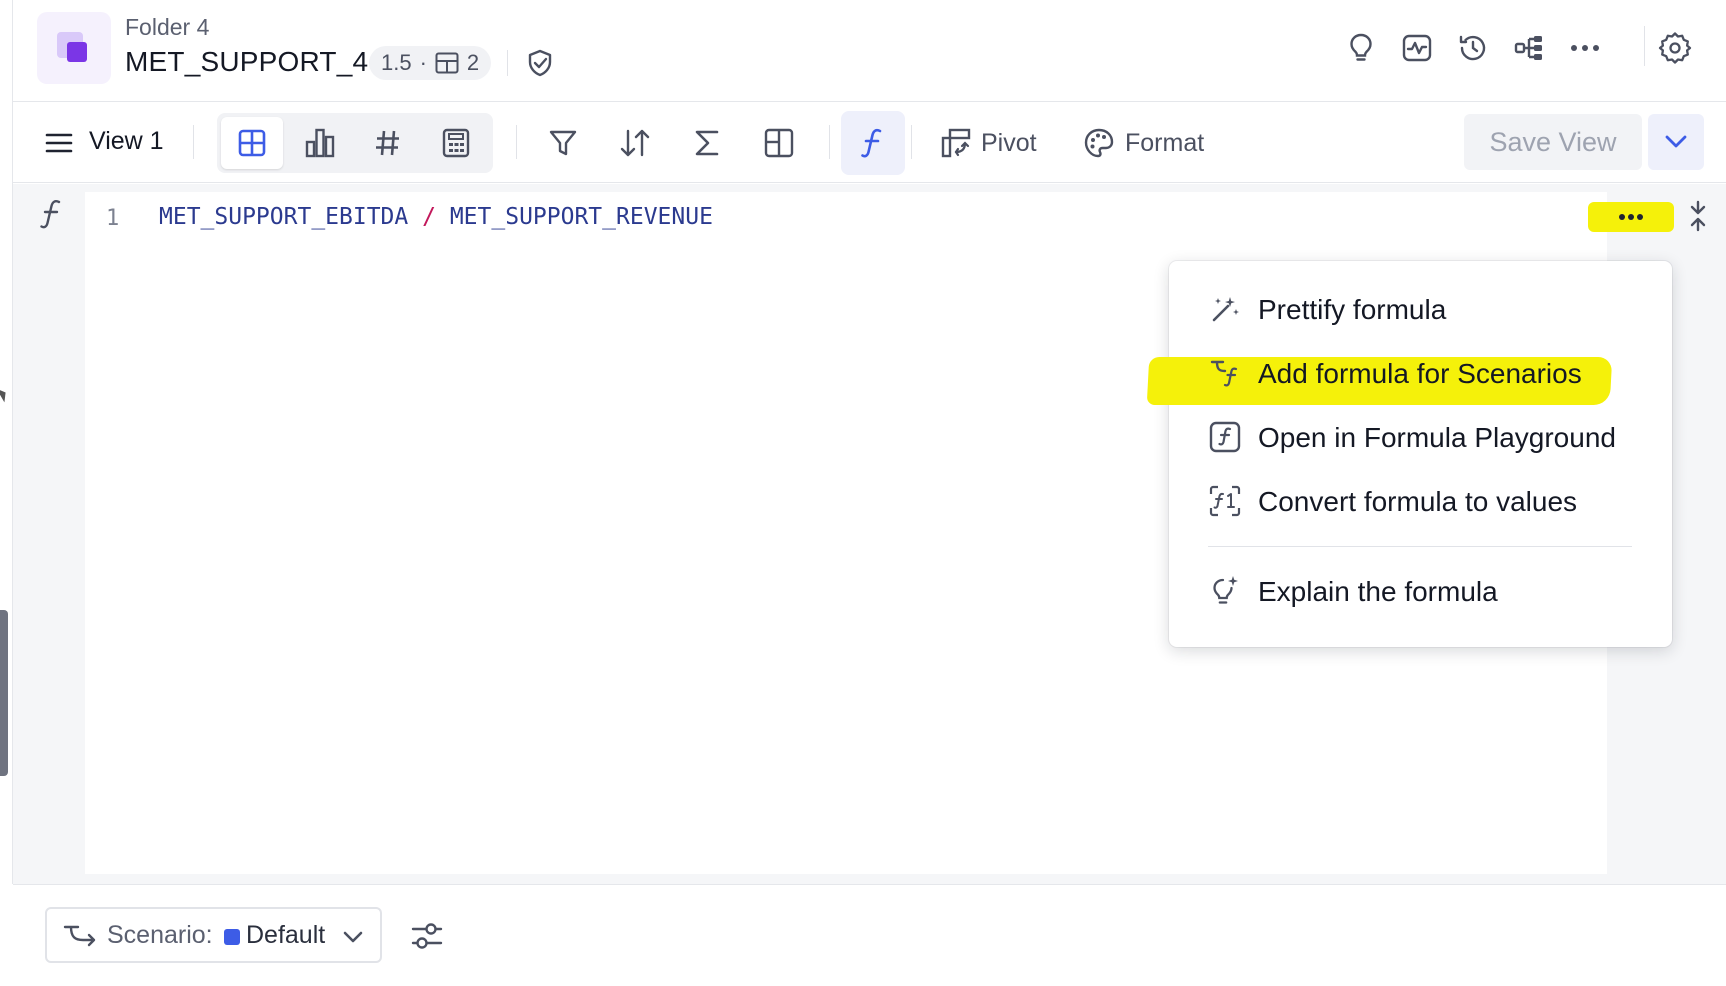 The height and width of the screenshot is (986, 1726). Describe the element at coordinates (1698, 218) in the screenshot. I see `collapse-panel-icon` at that location.